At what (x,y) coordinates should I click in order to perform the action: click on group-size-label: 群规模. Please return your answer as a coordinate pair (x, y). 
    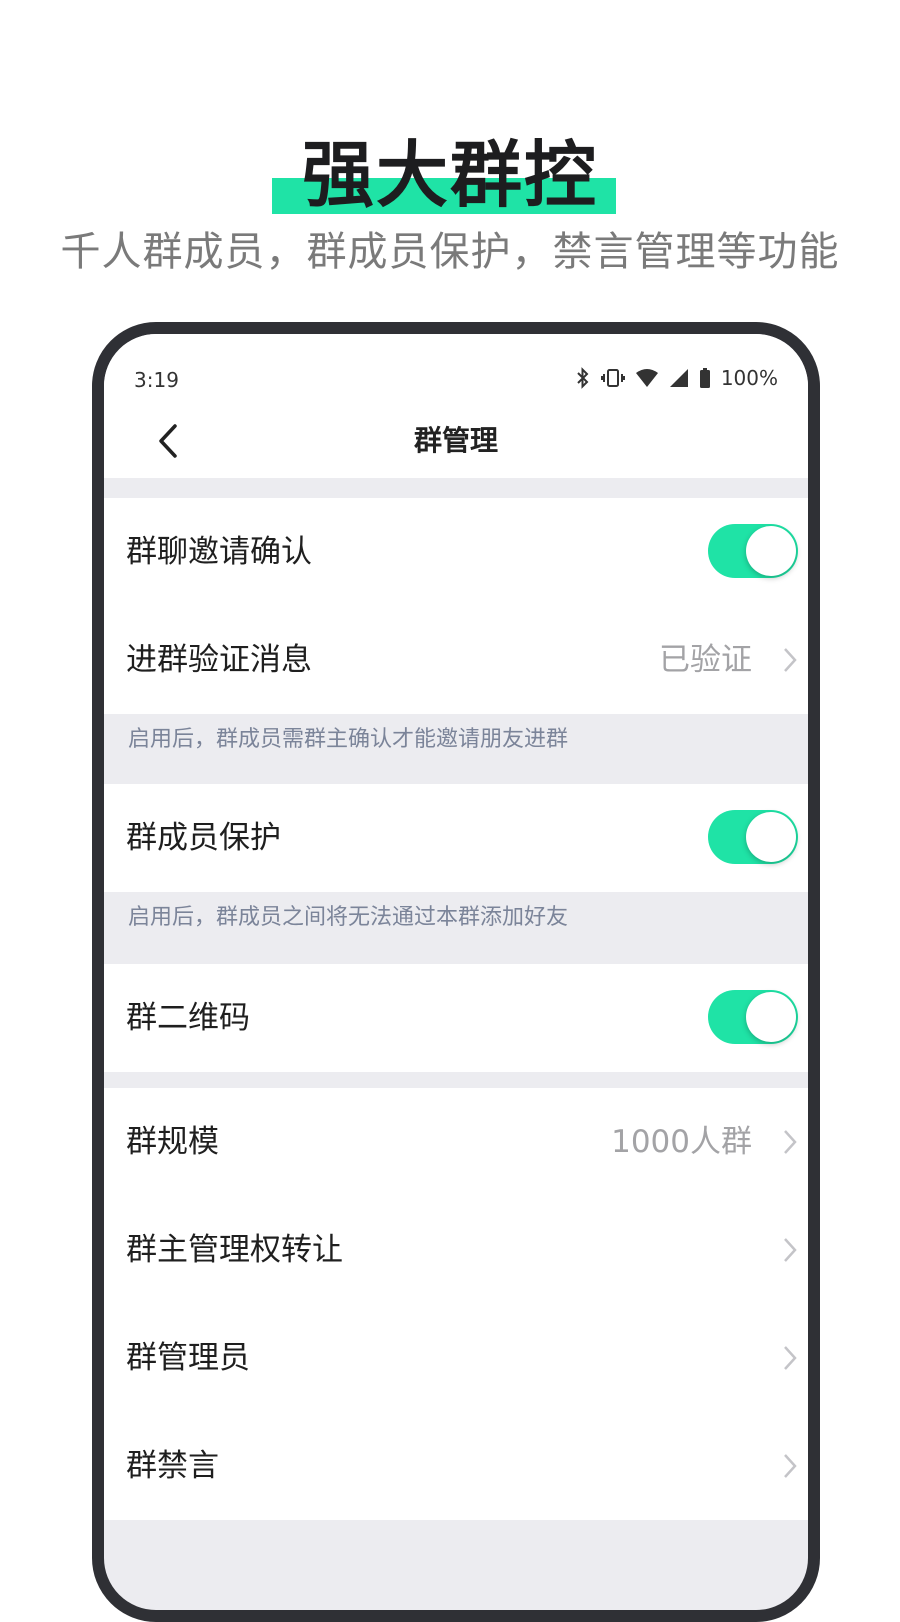
    Looking at the image, I should click on (172, 1142).